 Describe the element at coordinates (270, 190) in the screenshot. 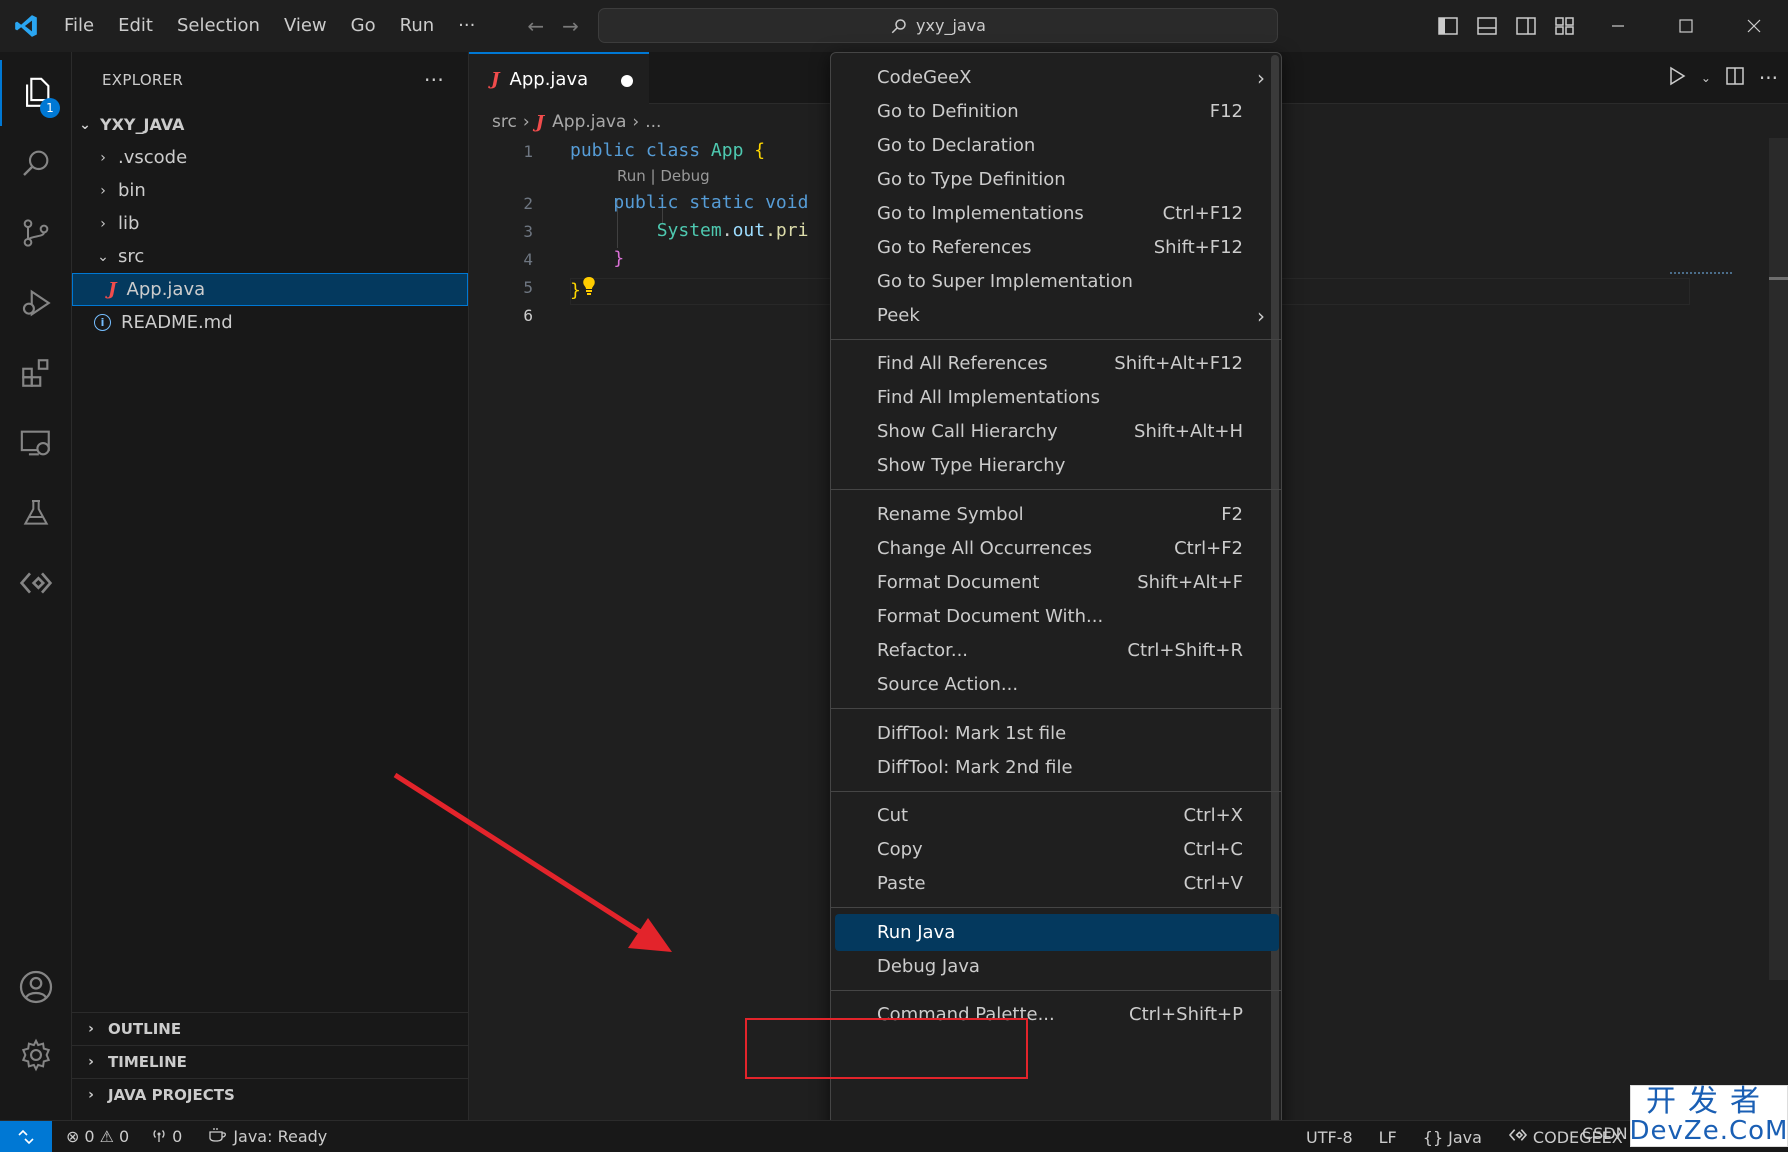

I see `tree-item-bin: › bin` at that location.